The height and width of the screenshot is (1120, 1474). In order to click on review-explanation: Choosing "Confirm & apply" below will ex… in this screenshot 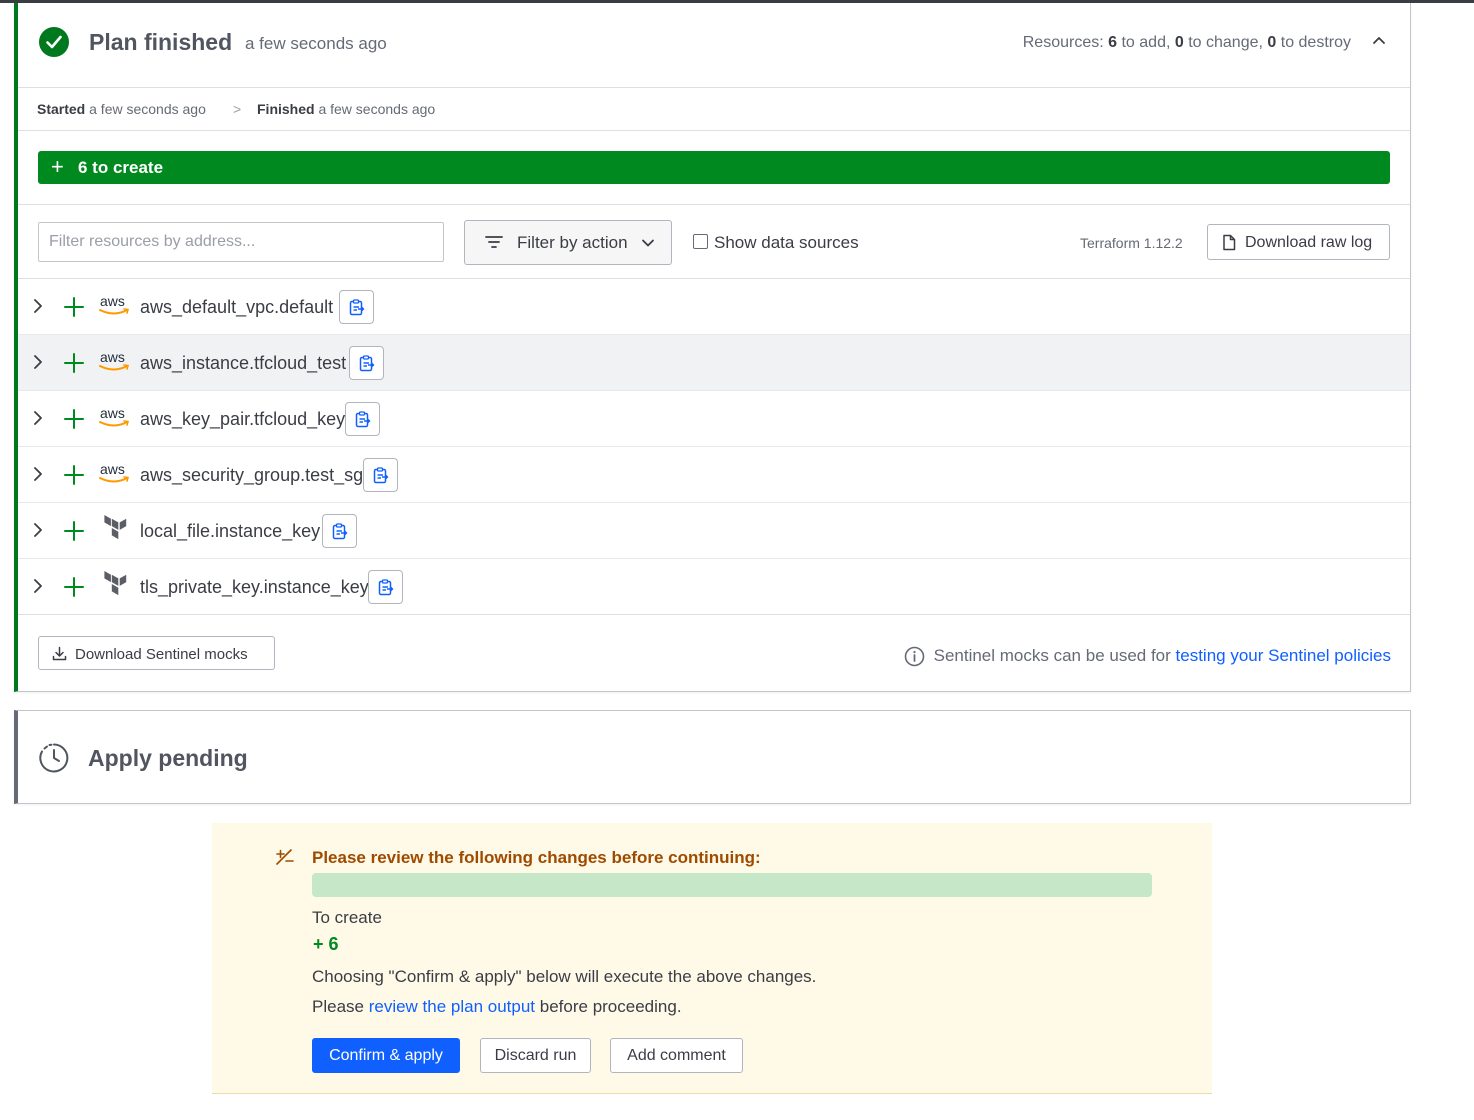, I will do `click(564, 976)`.